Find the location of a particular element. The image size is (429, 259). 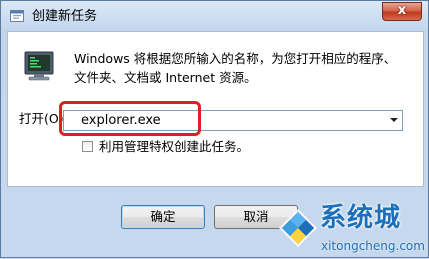

watermark-brand: 系统城 is located at coordinates (361, 218).